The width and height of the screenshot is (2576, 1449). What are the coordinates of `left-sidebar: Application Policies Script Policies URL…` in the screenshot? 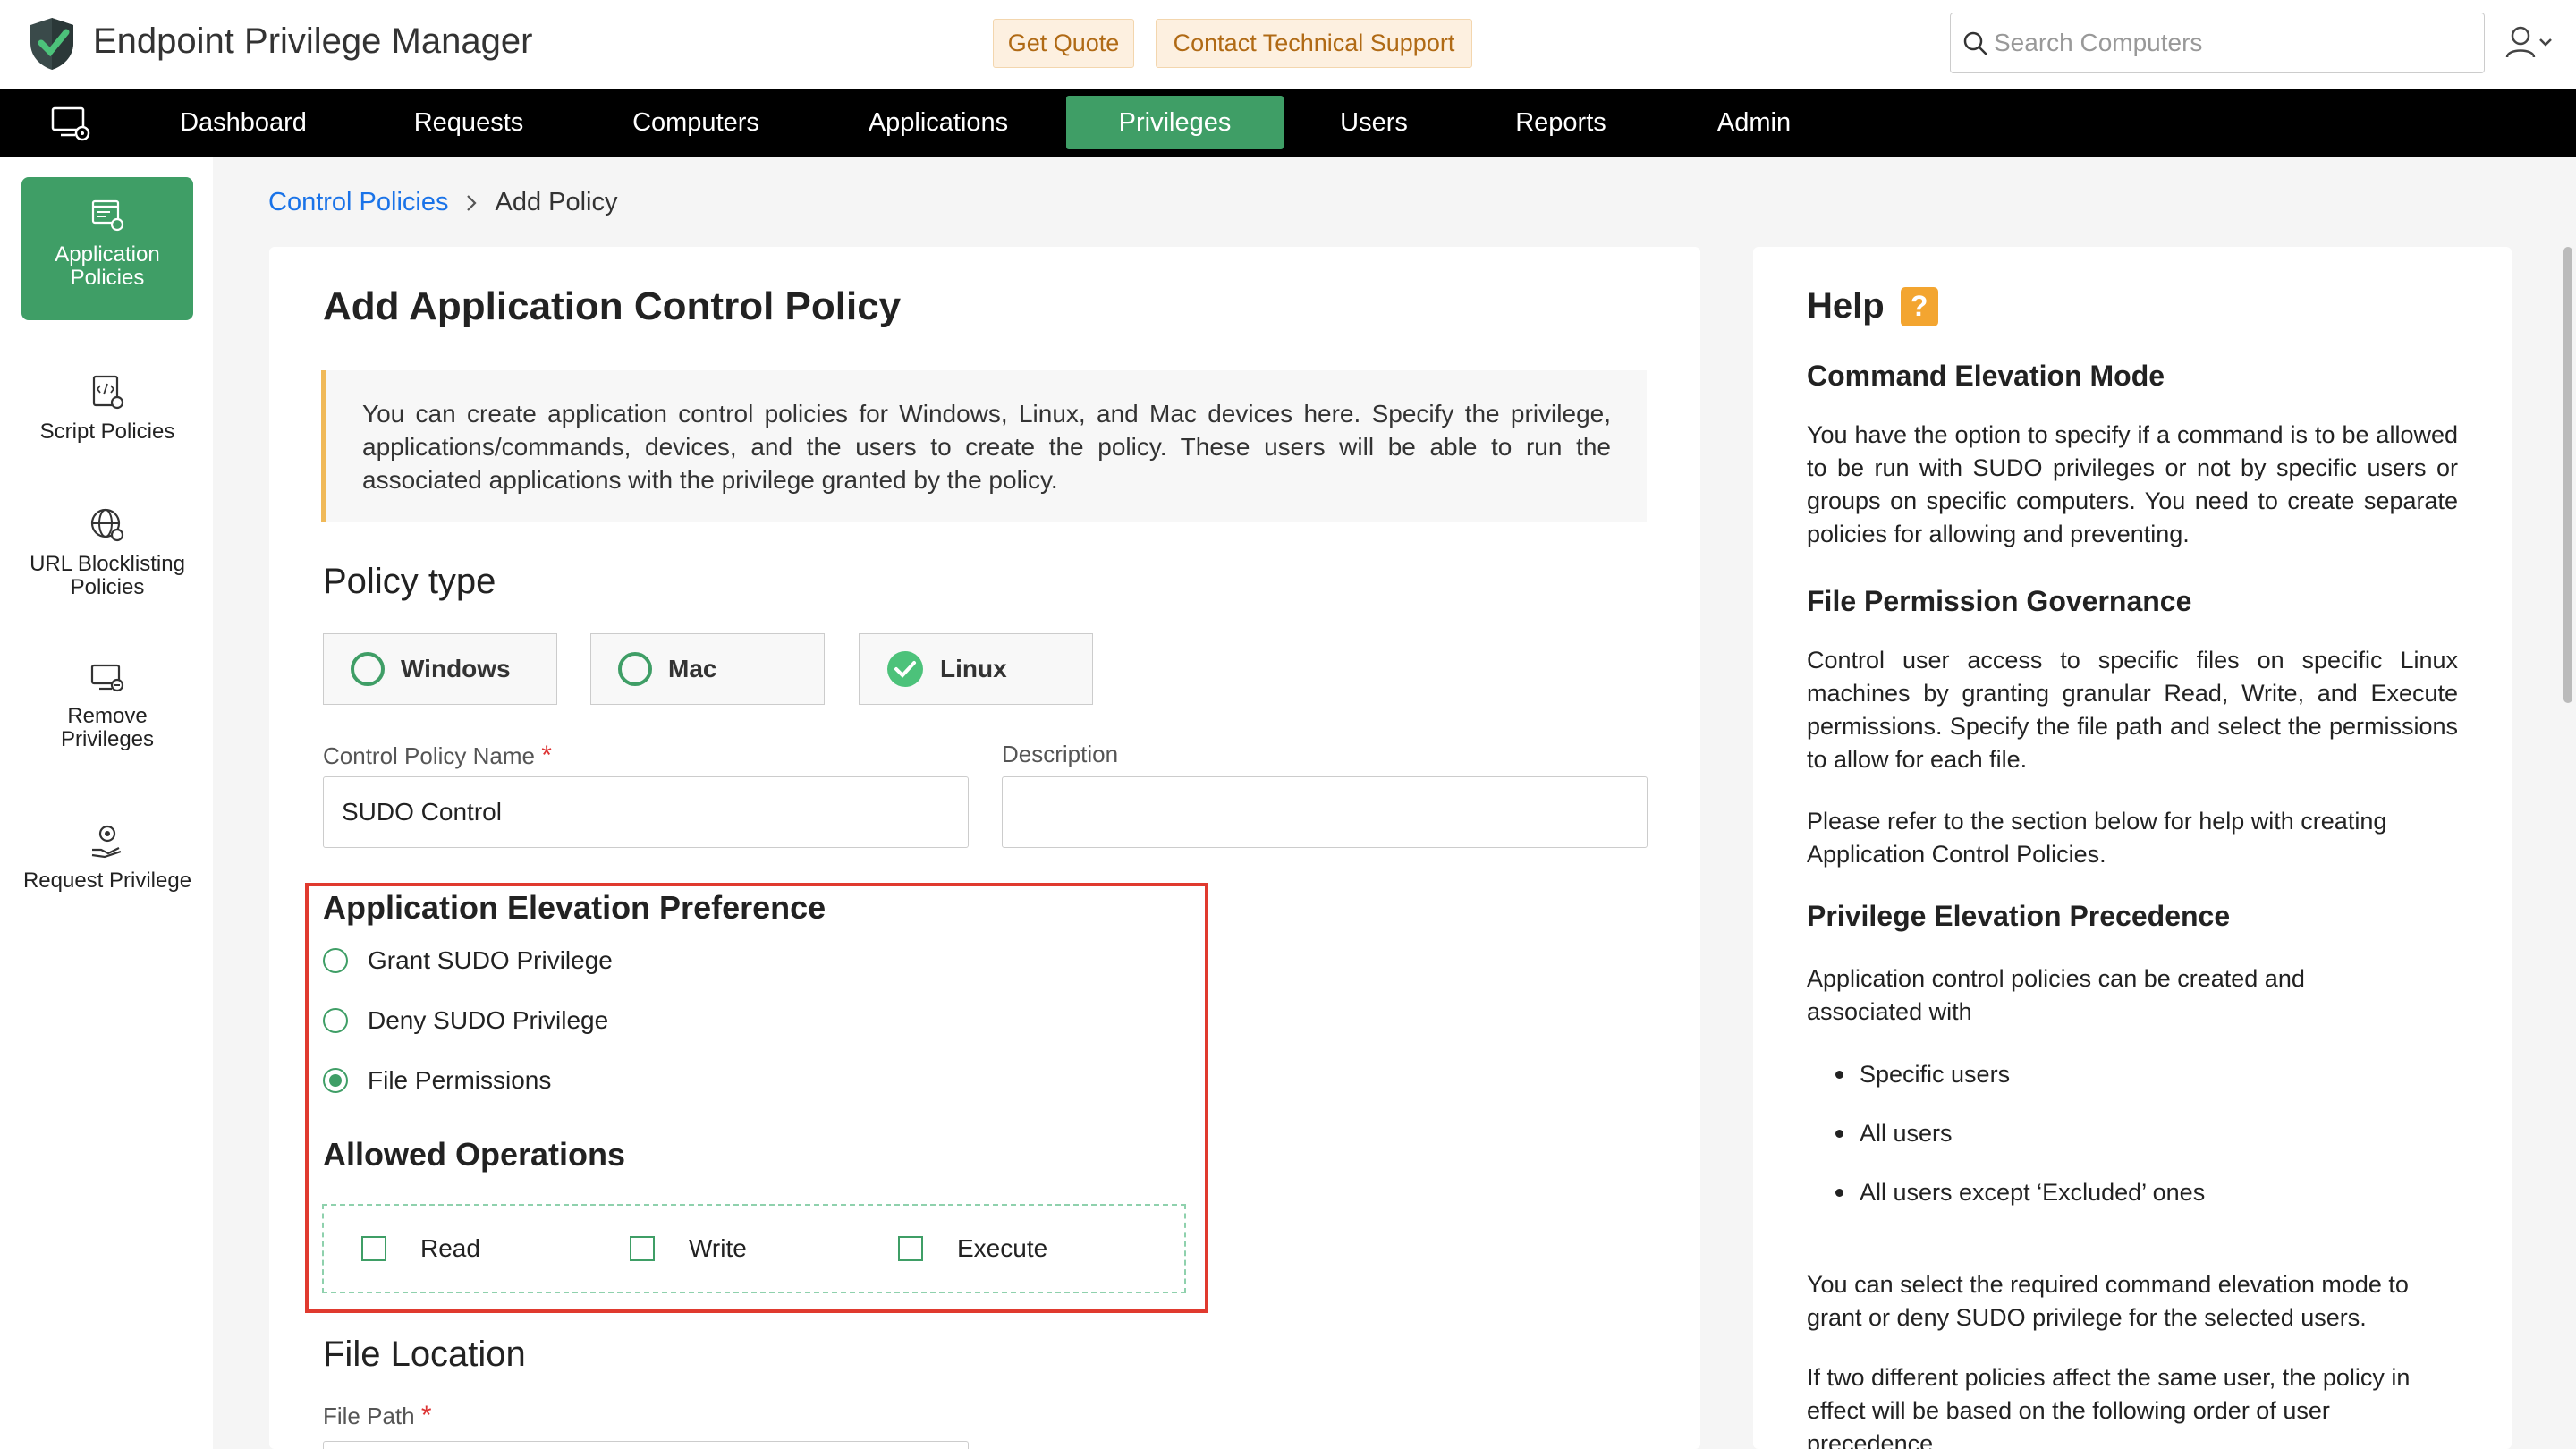 It's located at (106, 803).